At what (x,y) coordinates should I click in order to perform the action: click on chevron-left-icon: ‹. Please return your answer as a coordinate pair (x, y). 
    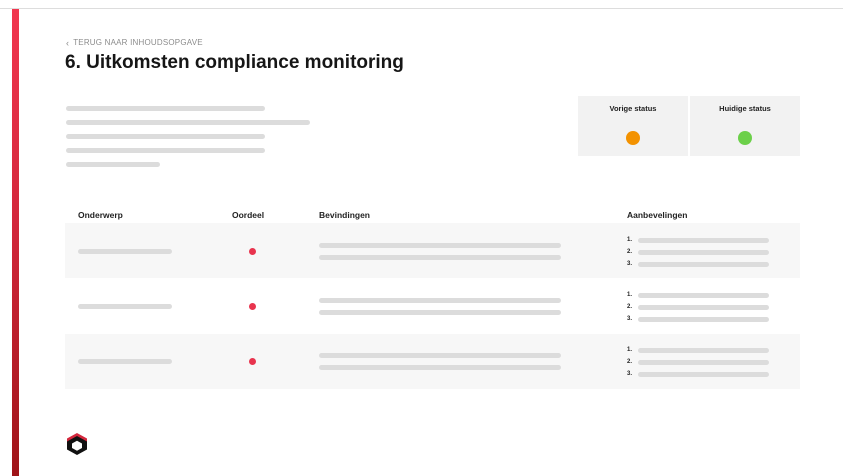
    Looking at the image, I should click on (68, 42).